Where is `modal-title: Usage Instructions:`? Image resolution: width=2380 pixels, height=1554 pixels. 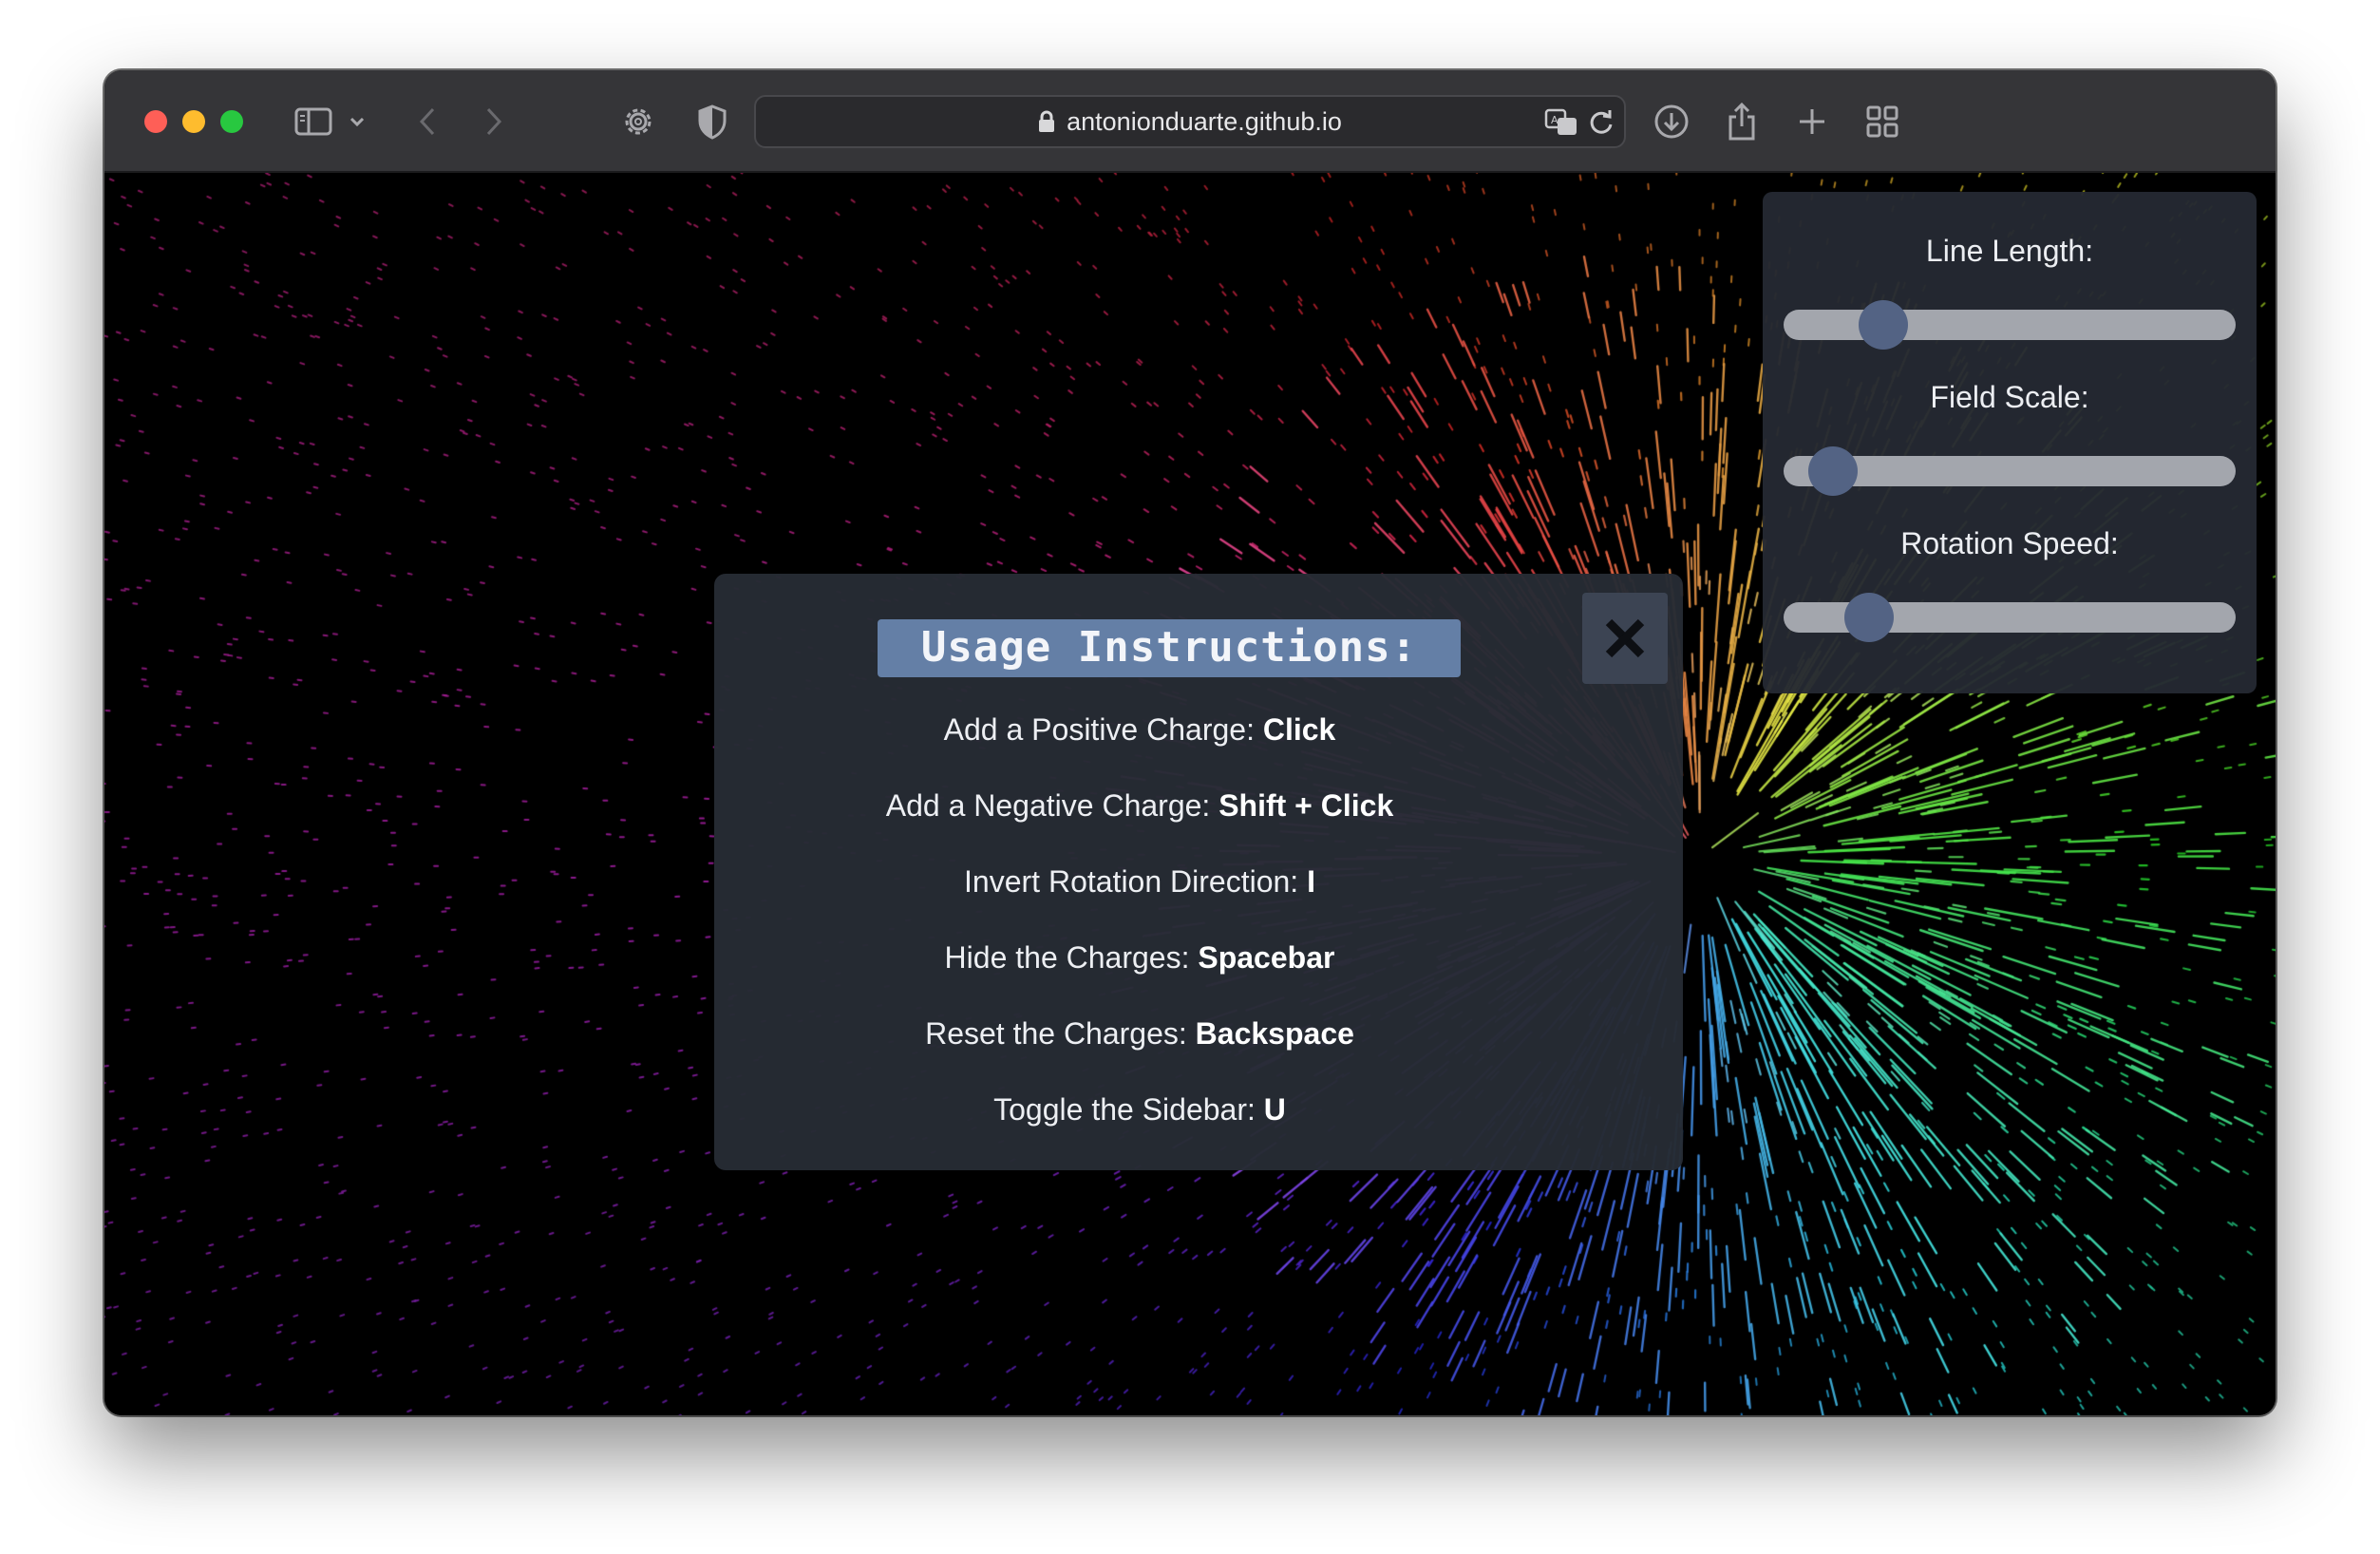 modal-title: Usage Instructions: is located at coordinates (1169, 648).